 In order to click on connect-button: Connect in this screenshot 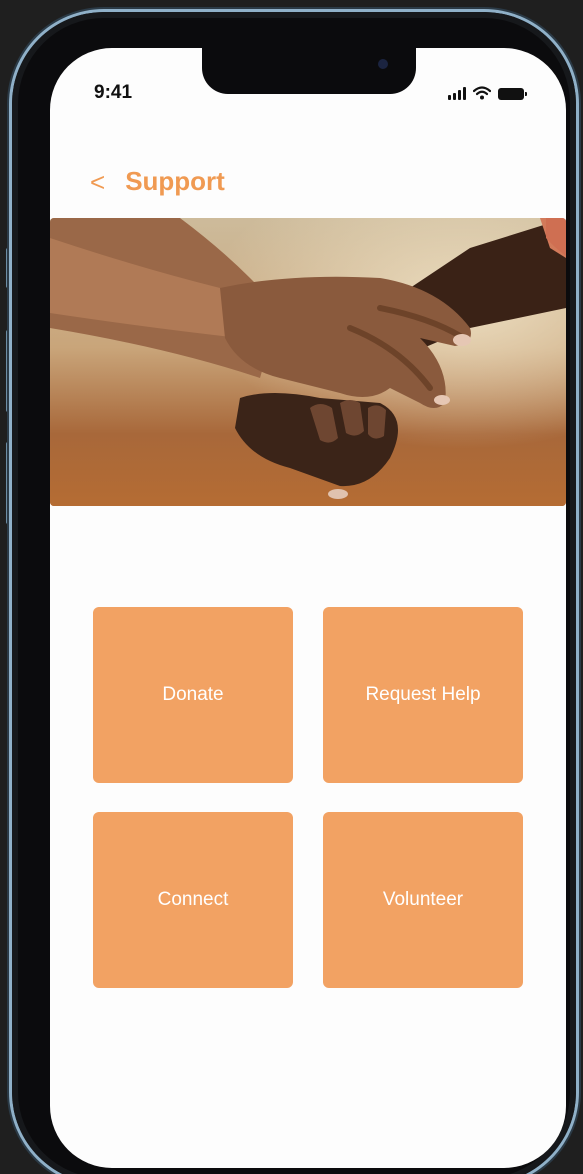, I will do `click(193, 900)`.